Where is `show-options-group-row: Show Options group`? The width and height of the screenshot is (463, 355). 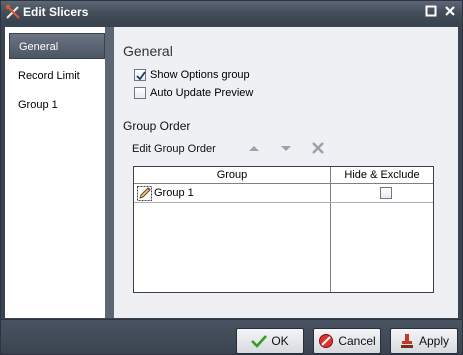
show-options-group-row: Show Options group is located at coordinates (192, 75).